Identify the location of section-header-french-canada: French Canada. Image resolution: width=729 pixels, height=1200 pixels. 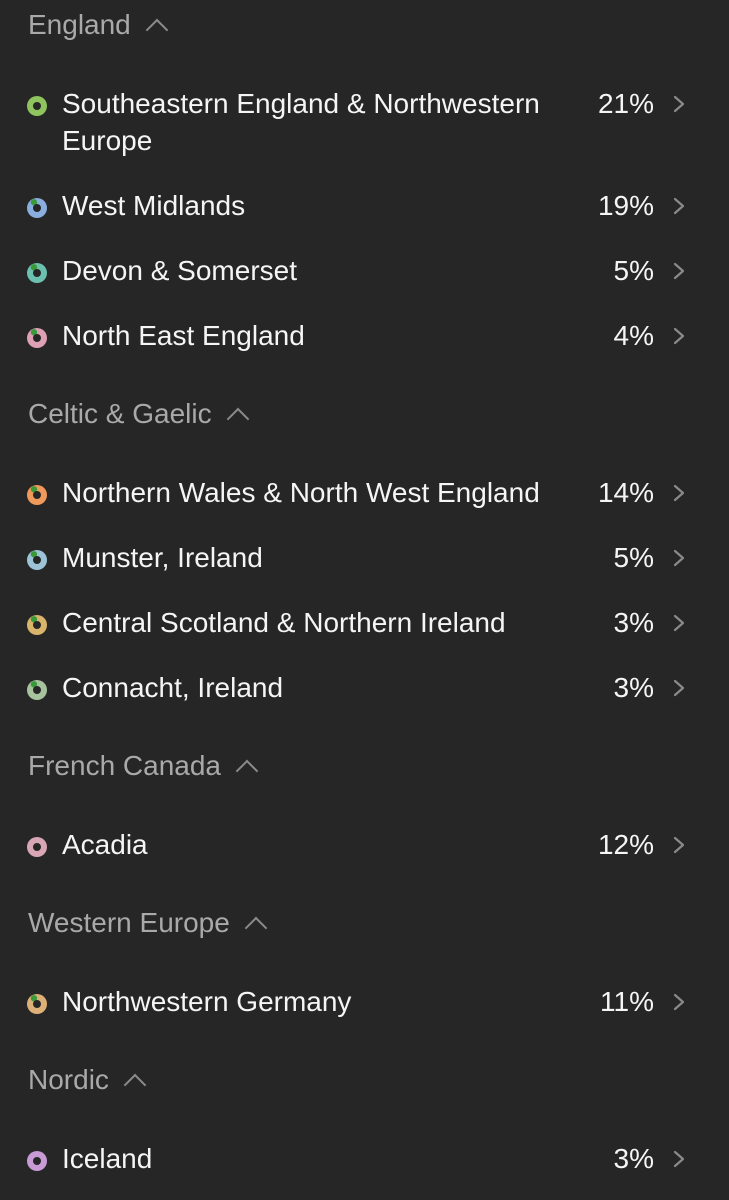
(143, 766).